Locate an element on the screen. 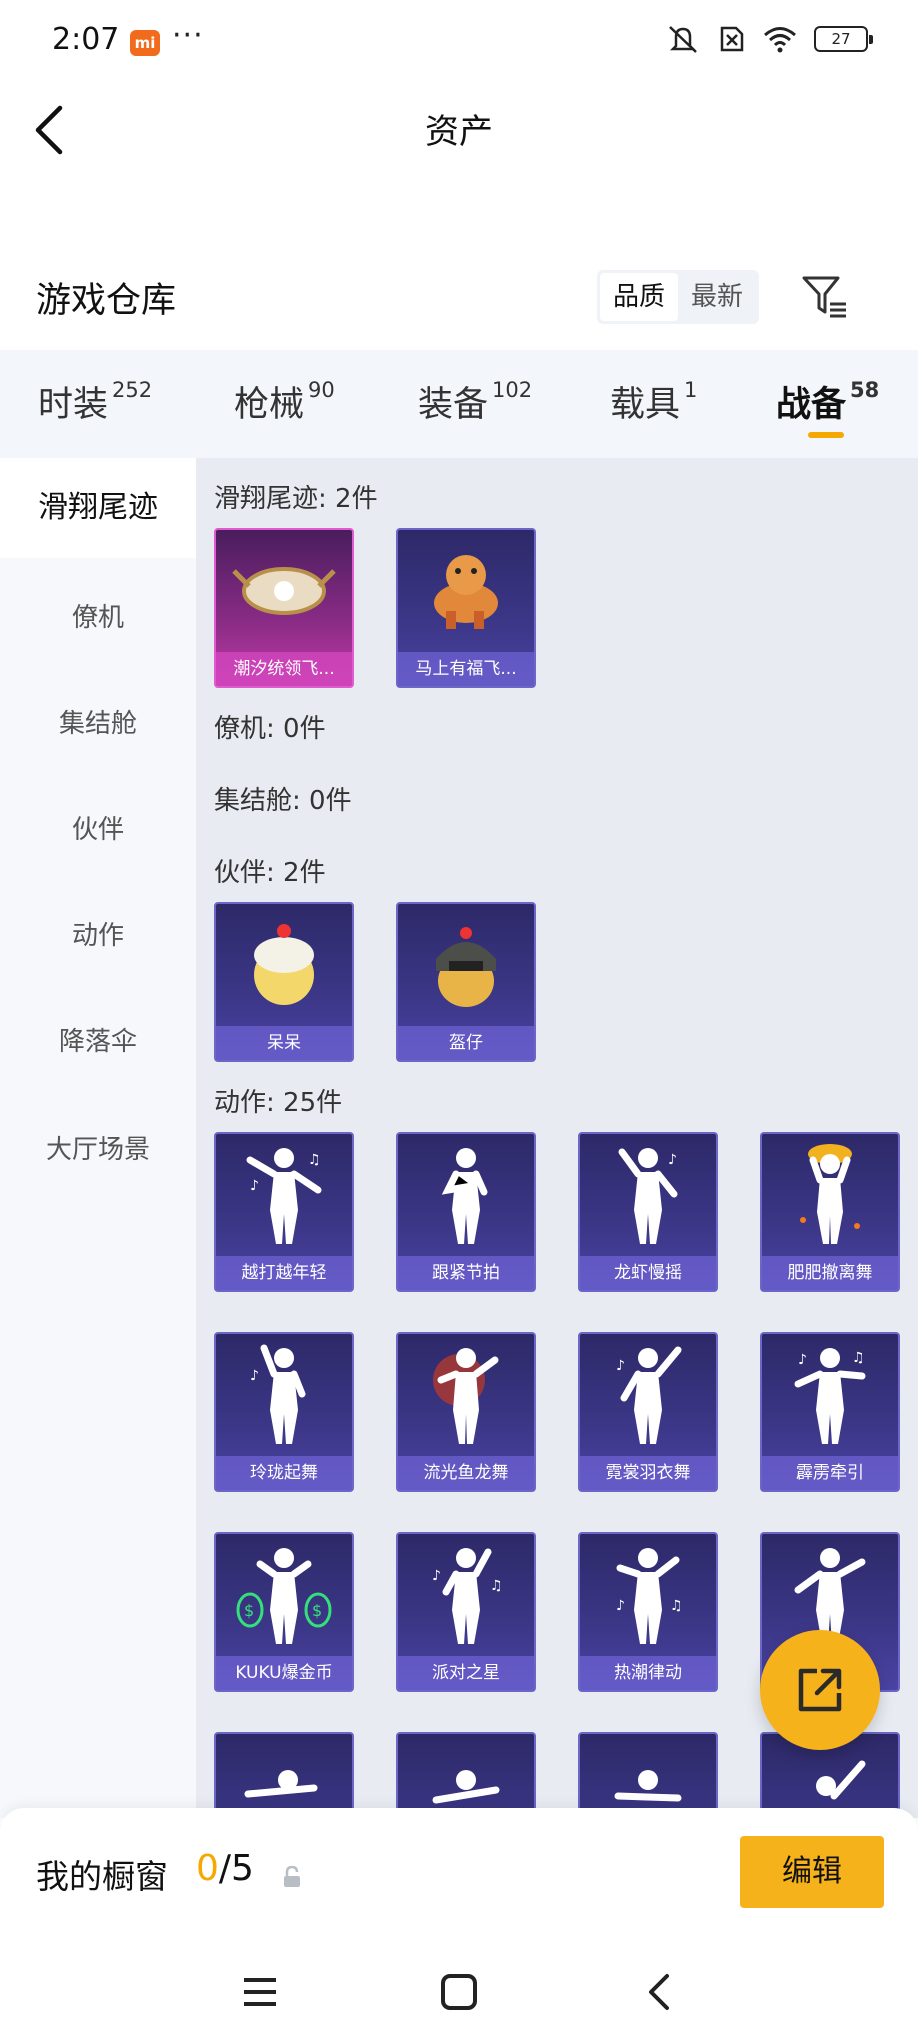 Image resolution: width=918 pixels, height=2040 pixels. tab-equipment: 装备 102 is located at coordinates (475, 401).